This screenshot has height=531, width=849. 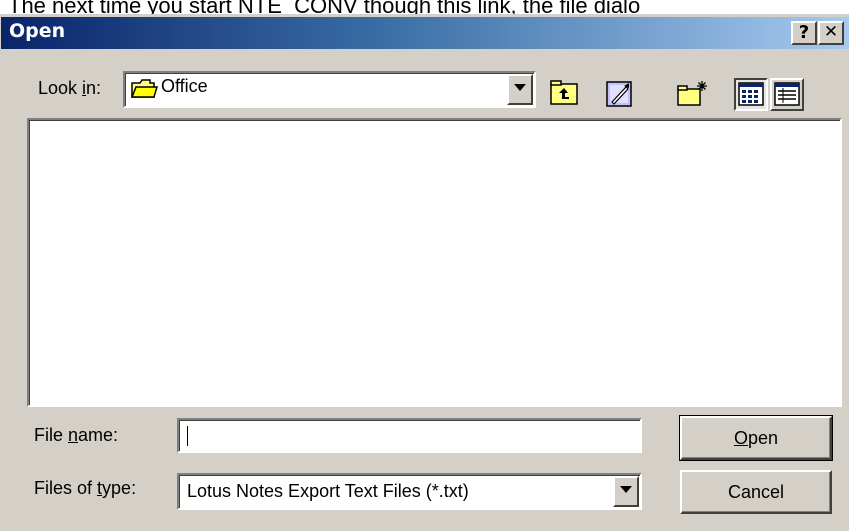 I want to click on details-view-button, so click(x=787, y=94).